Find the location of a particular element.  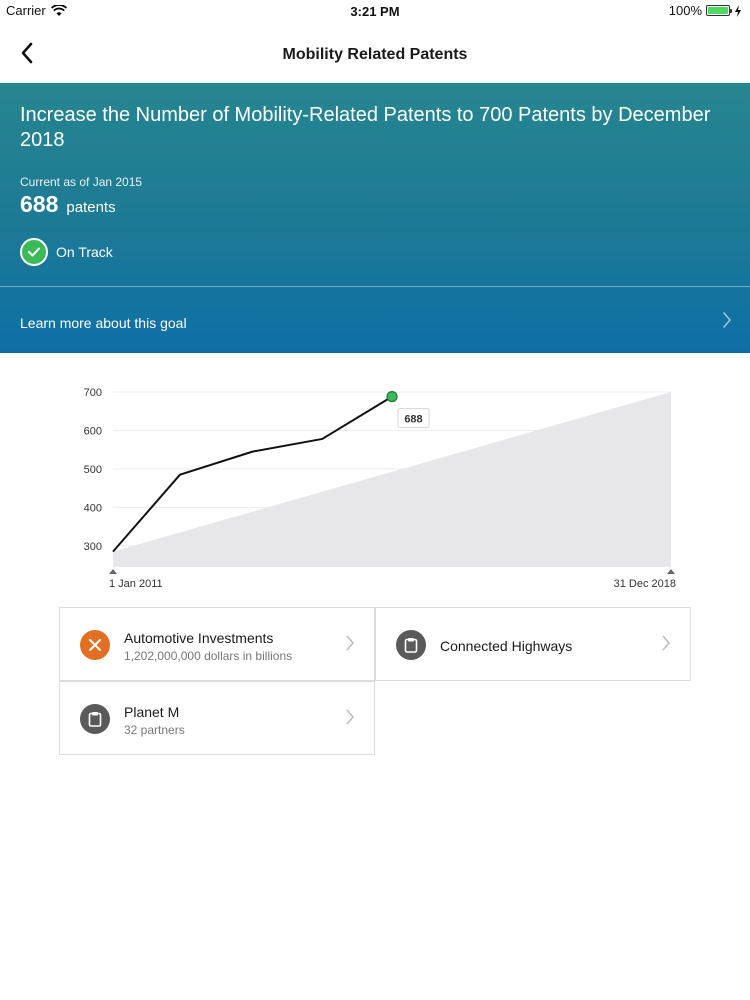

card-planet-m: Planet M 32 partners is located at coordinates (217, 718).